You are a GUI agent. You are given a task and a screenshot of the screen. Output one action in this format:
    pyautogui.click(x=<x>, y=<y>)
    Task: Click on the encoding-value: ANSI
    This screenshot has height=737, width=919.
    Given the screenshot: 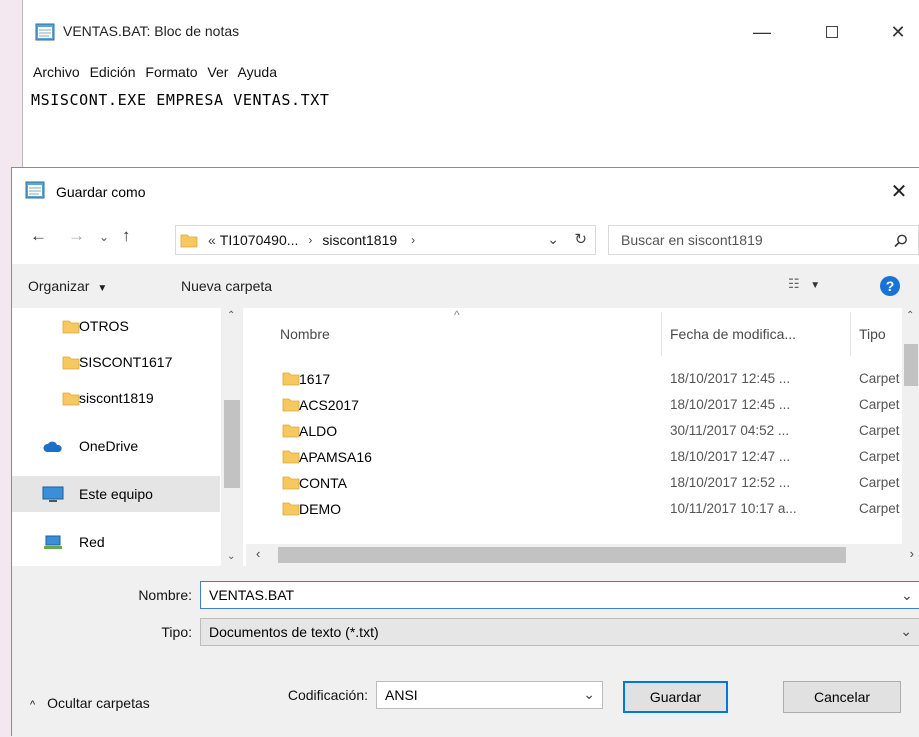 What is the action you would take?
    pyautogui.click(x=401, y=695)
    